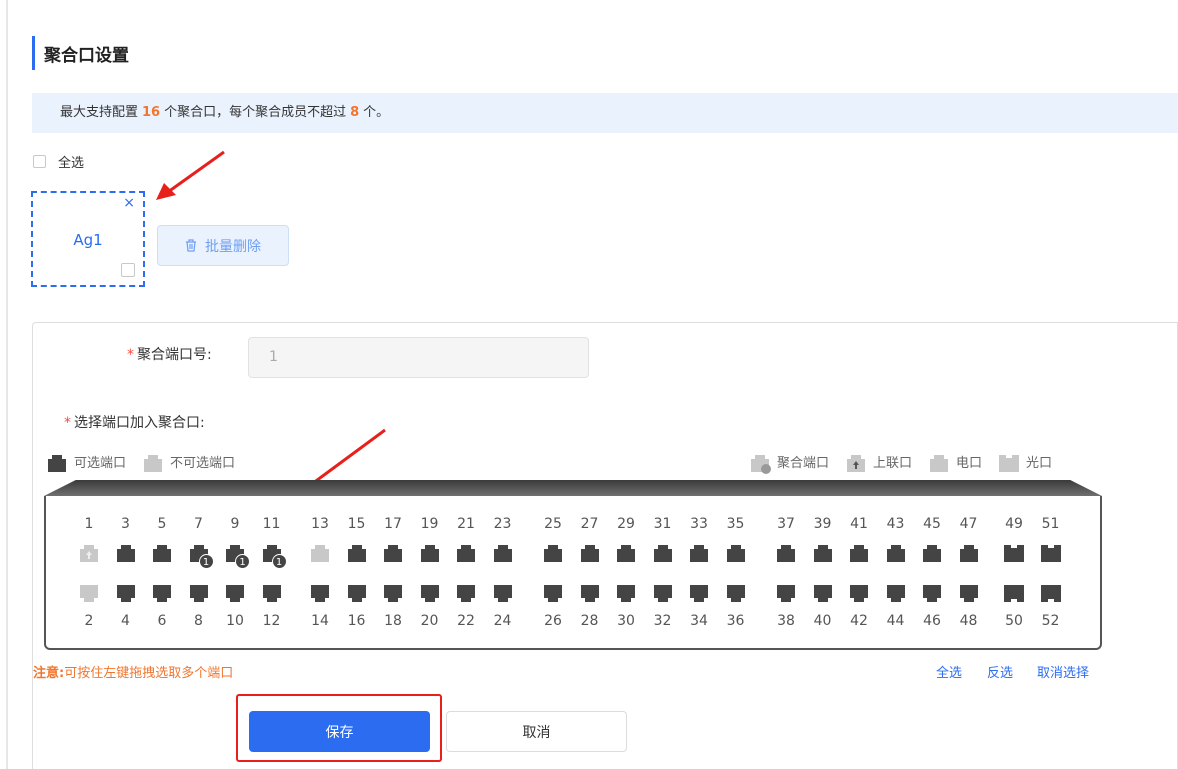 This screenshot has height=769, width=1178. Describe the element at coordinates (134, 422) in the screenshot. I see `select-ports-label: * 选择端口加入聚合口:` at that location.